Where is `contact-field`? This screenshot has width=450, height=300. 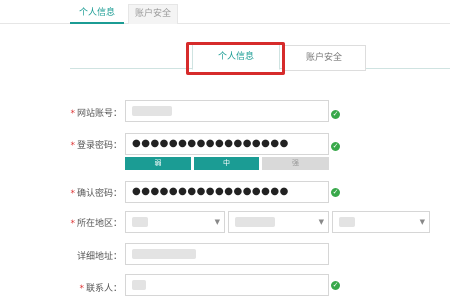
contact-field is located at coordinates (227, 285).